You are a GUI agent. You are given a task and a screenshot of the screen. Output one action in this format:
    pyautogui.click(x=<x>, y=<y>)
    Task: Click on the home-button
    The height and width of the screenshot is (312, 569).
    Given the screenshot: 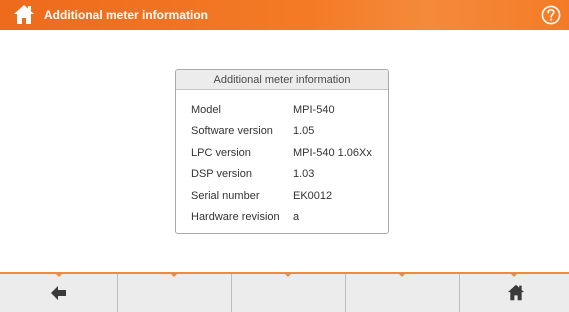 What is the action you would take?
    pyautogui.click(x=514, y=293)
    